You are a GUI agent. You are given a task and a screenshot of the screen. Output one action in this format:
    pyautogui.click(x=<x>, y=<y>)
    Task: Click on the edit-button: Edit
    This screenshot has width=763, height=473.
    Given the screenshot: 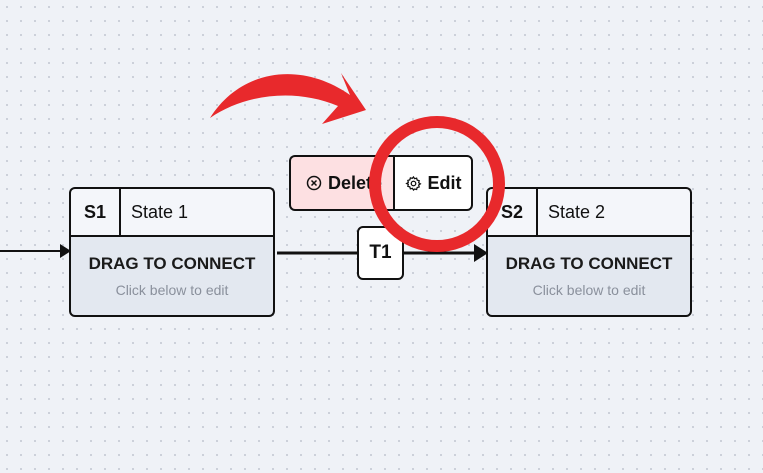 What is the action you would take?
    pyautogui.click(x=433, y=183)
    